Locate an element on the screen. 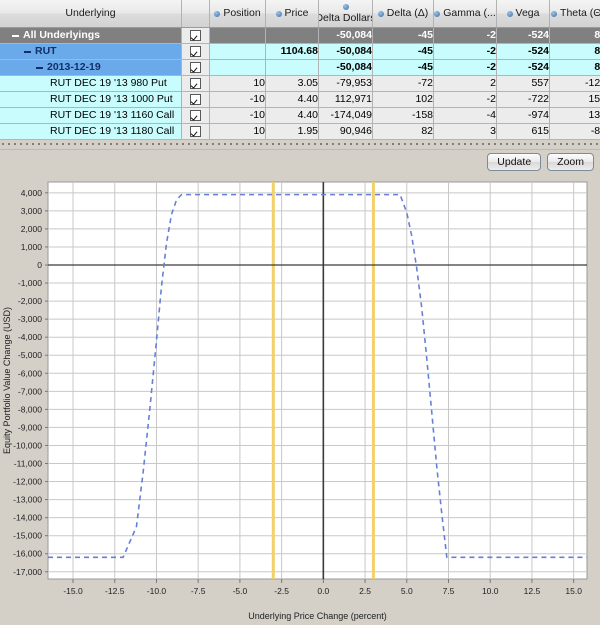 This screenshot has height=625, width=600. row-price-cell: 4.40 is located at coordinates (292, 99).